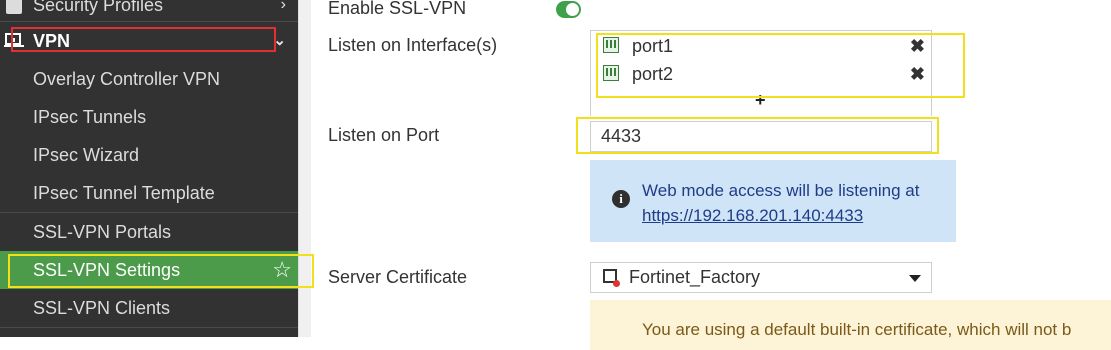 This screenshot has width=1111, height=350. What do you see at coordinates (90, 117) in the screenshot?
I see `sidebar-item-label: IPsec Tunnels` at bounding box center [90, 117].